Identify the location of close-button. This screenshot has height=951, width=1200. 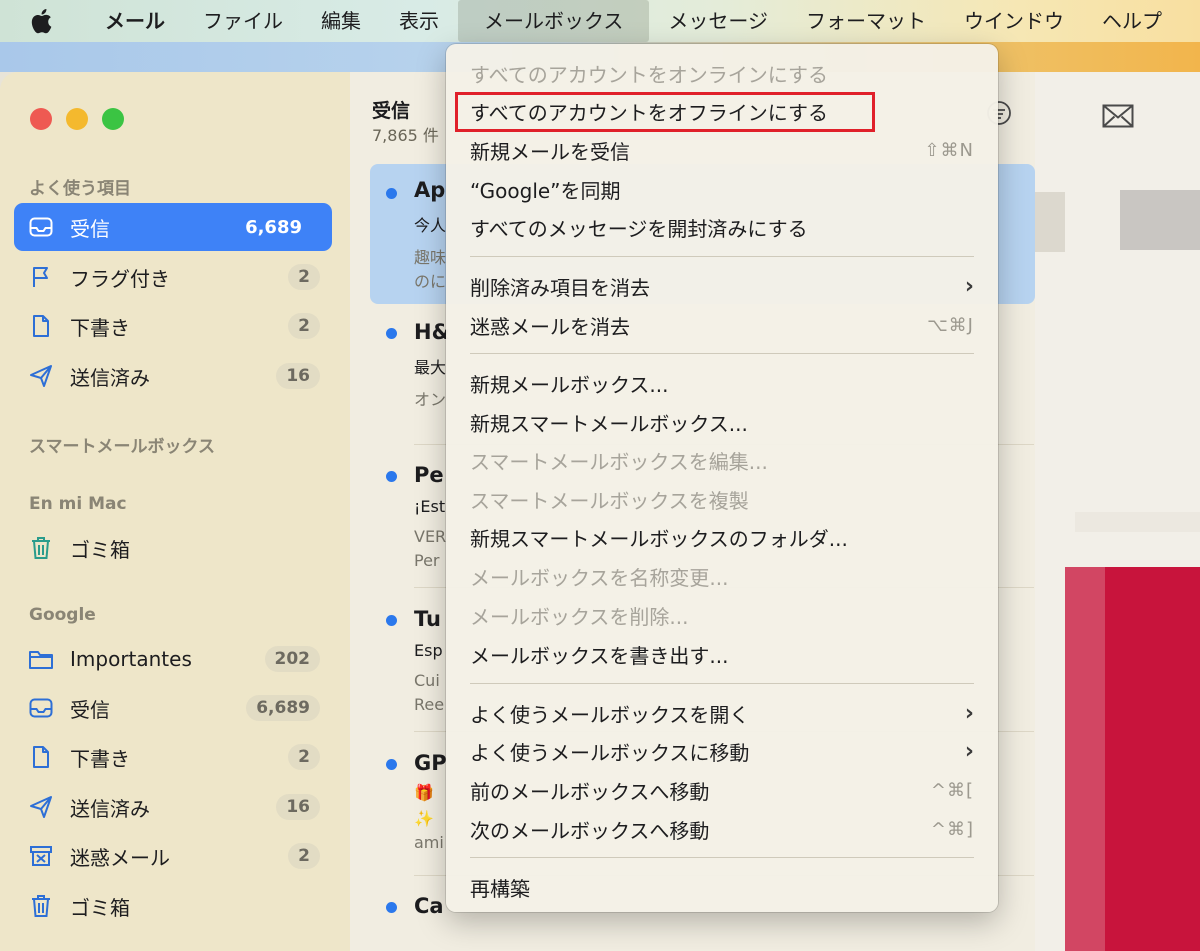
(41, 119).